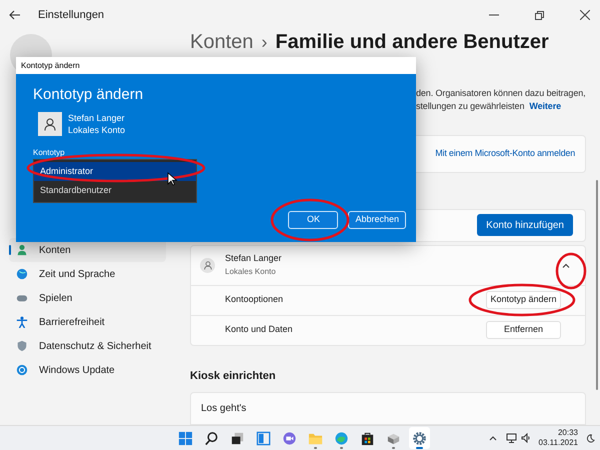  Describe the element at coordinates (525, 225) in the screenshot. I see `add-account-button: Konto hinzufügen` at that location.